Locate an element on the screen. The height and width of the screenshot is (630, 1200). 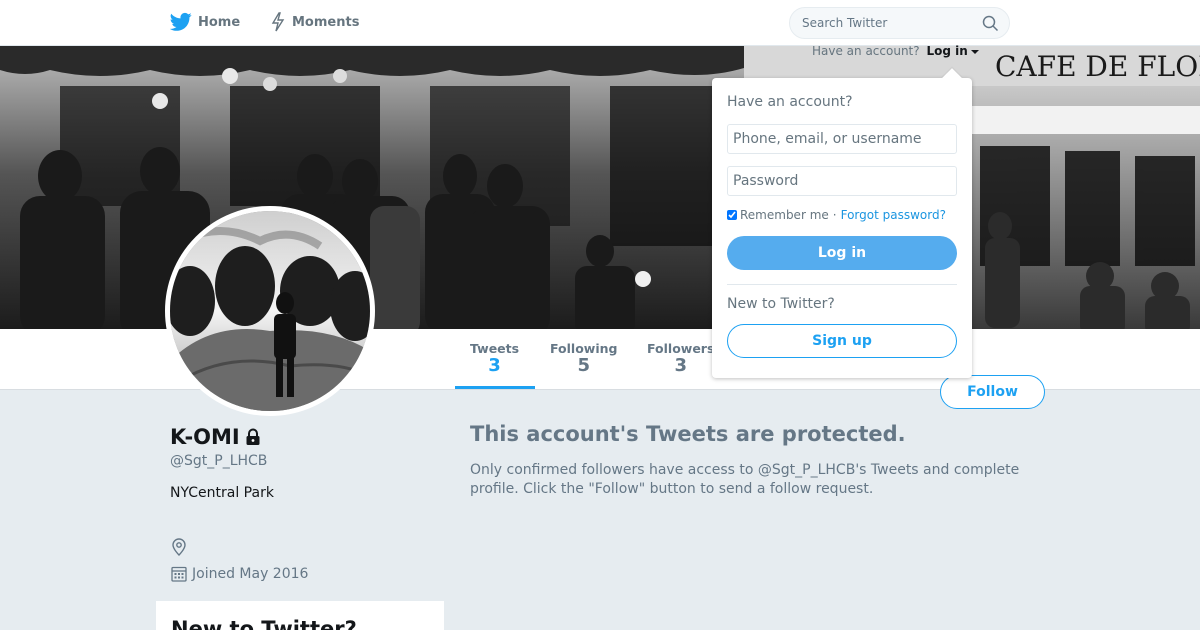
location-pin-icon is located at coordinates (179, 547).